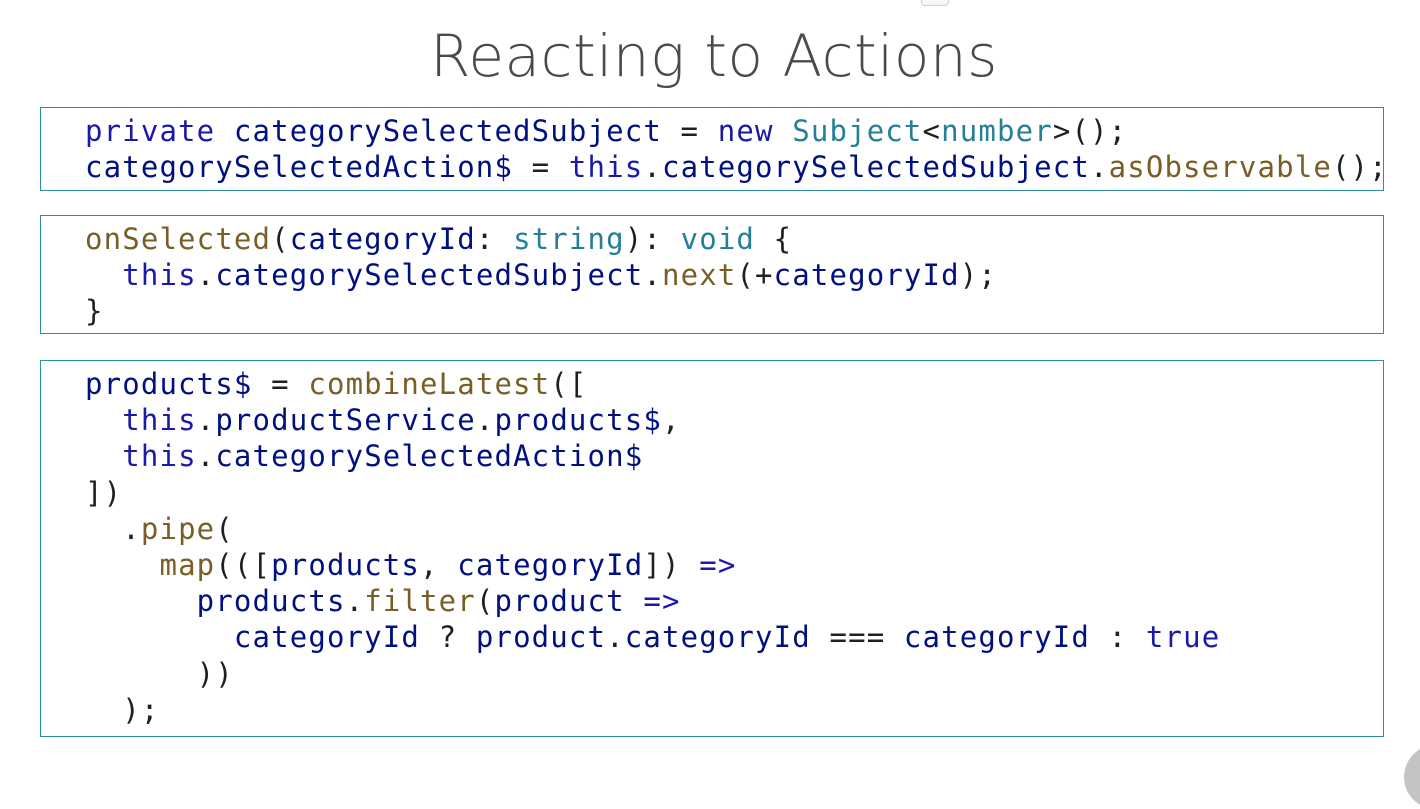  What do you see at coordinates (1220, 167) in the screenshot?
I see `code-token: asObservable` at bounding box center [1220, 167].